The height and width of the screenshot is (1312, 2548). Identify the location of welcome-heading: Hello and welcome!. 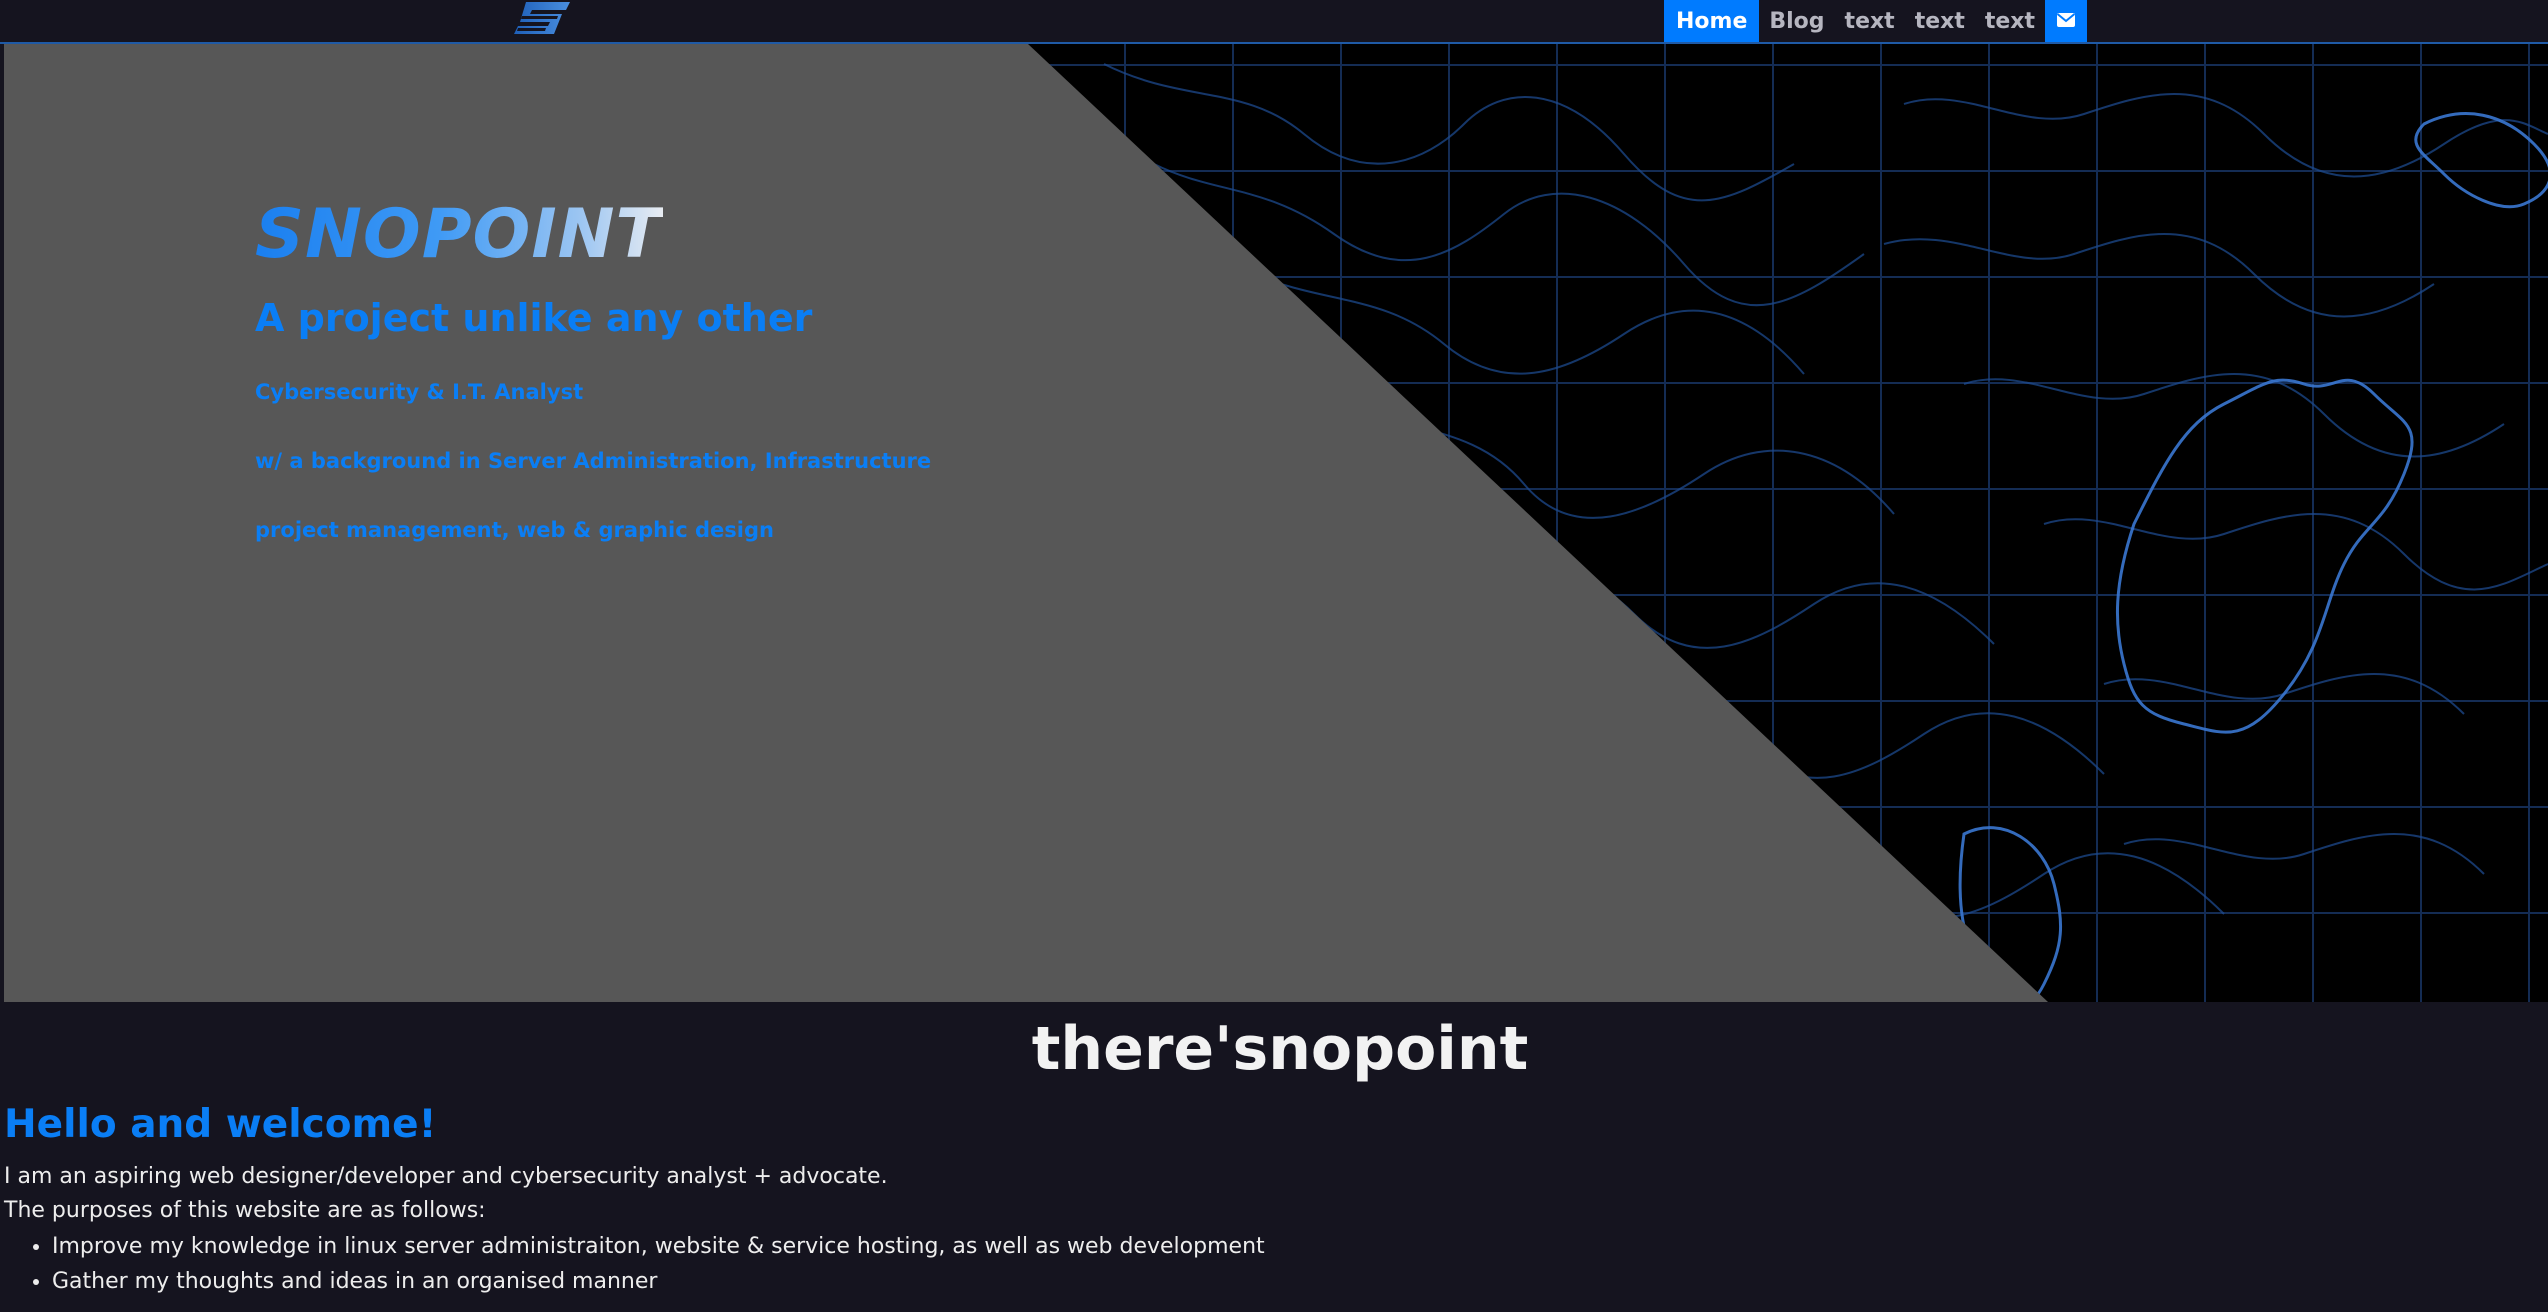
(220, 1124).